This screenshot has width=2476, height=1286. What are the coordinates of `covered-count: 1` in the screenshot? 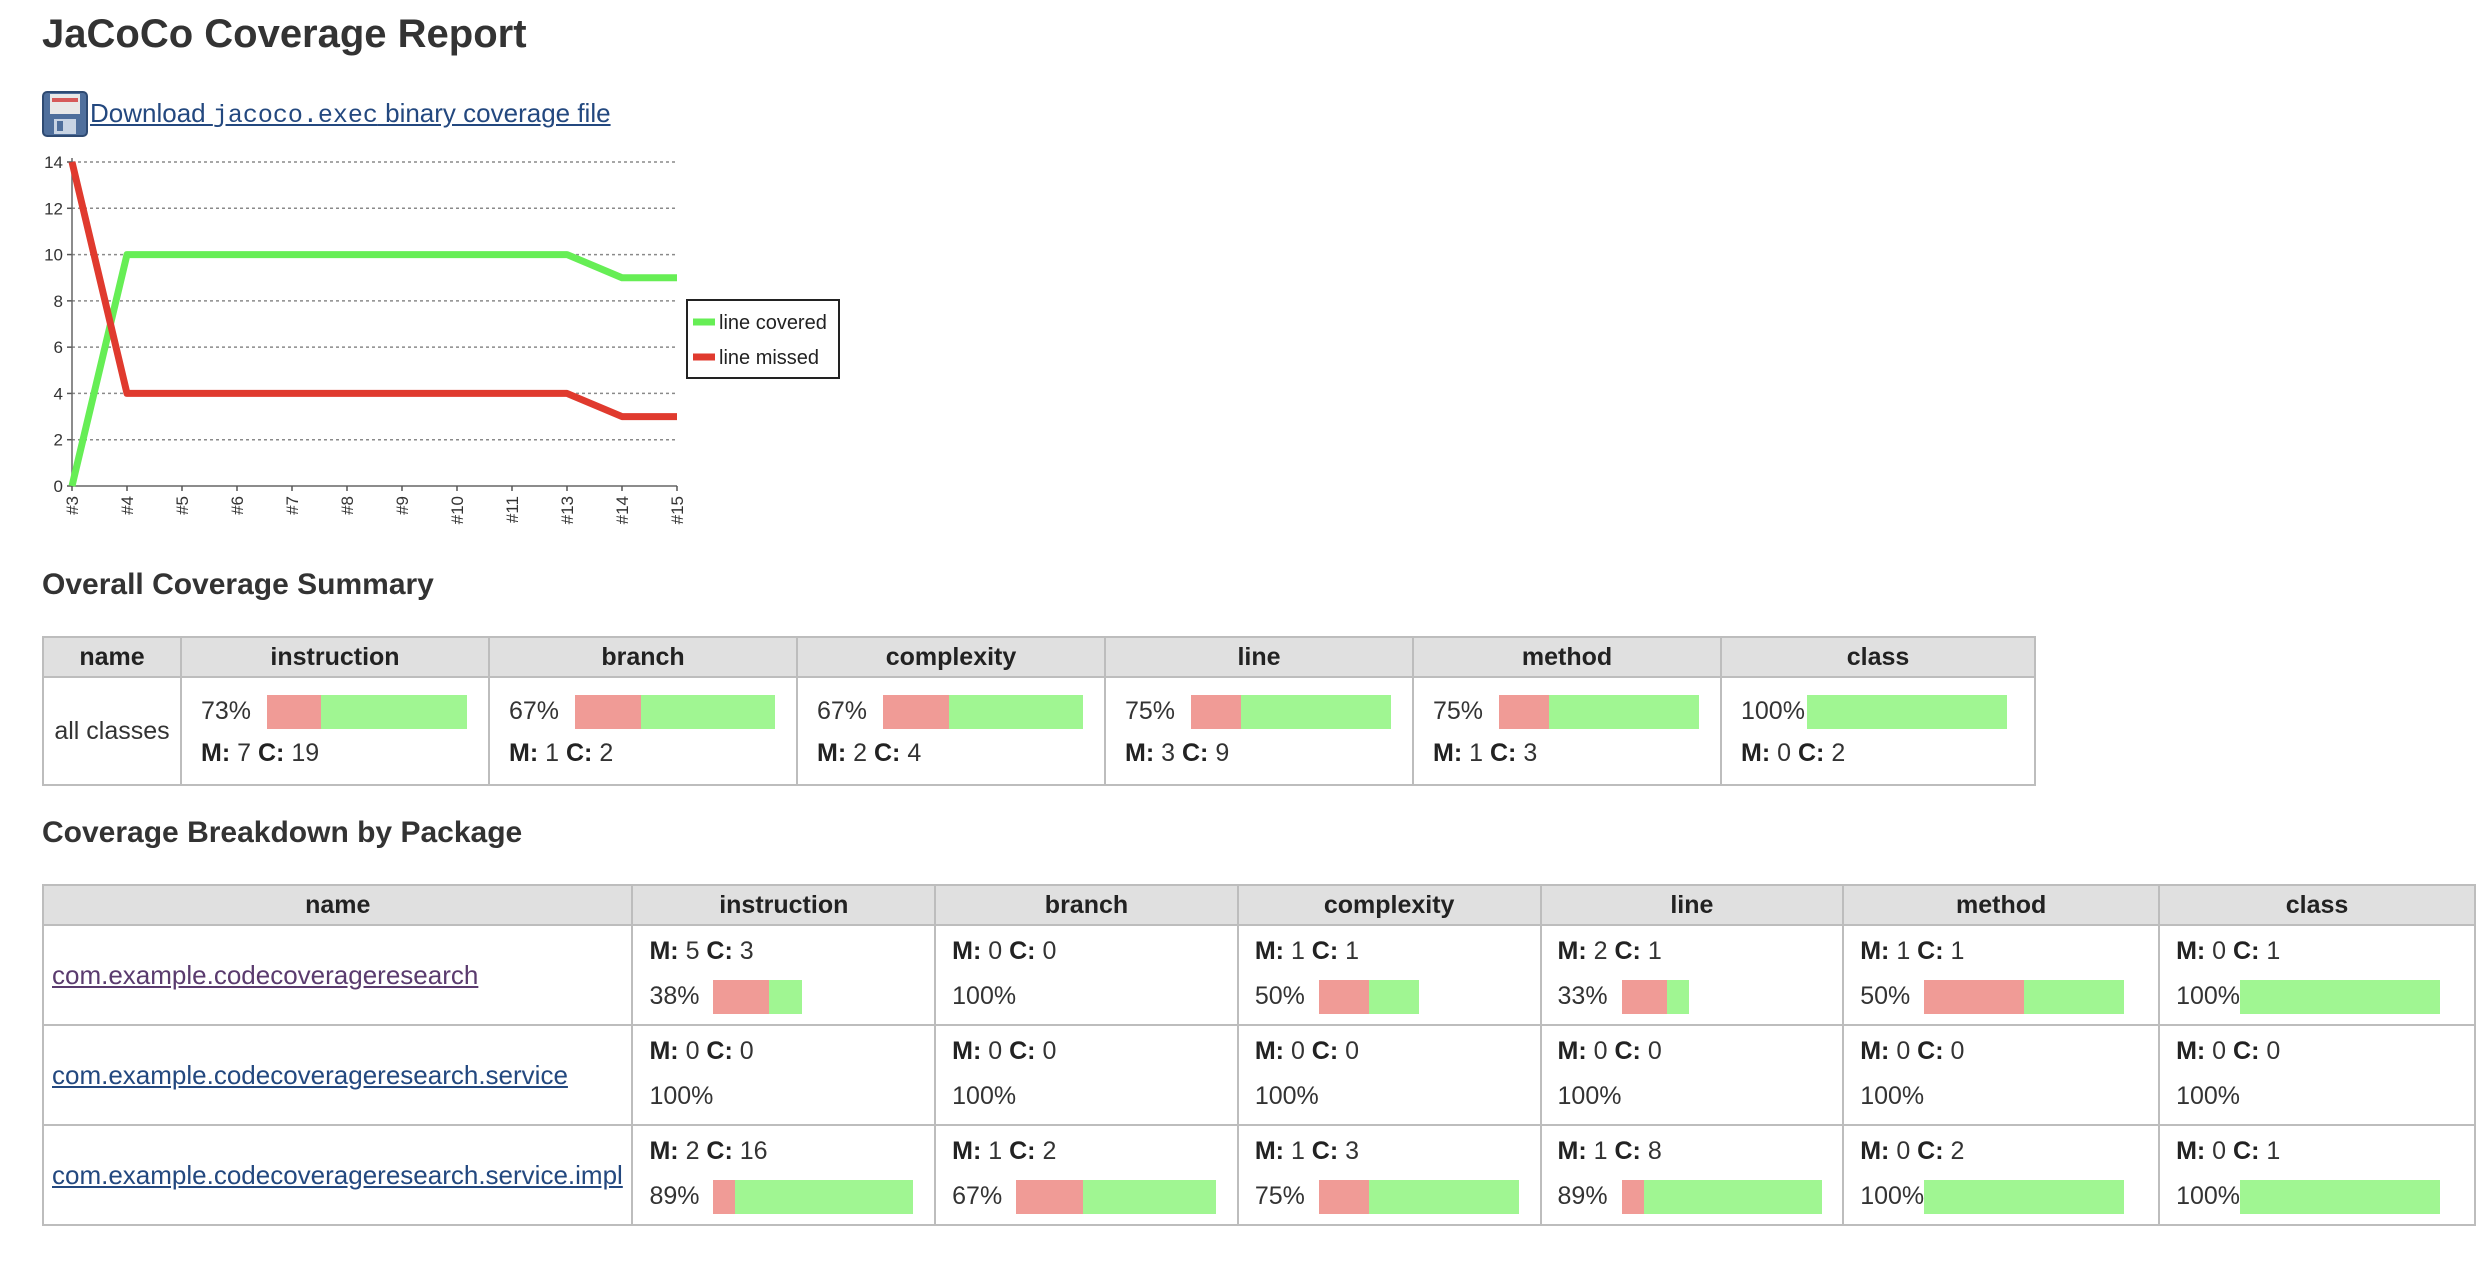 It's located at (2273, 950).